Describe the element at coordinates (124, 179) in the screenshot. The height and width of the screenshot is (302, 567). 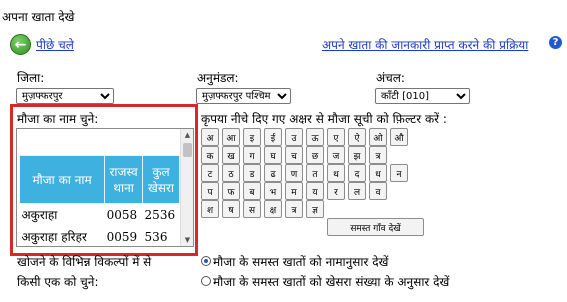
I see `col-header-revenue-thana: राजस्व थाना` at that location.